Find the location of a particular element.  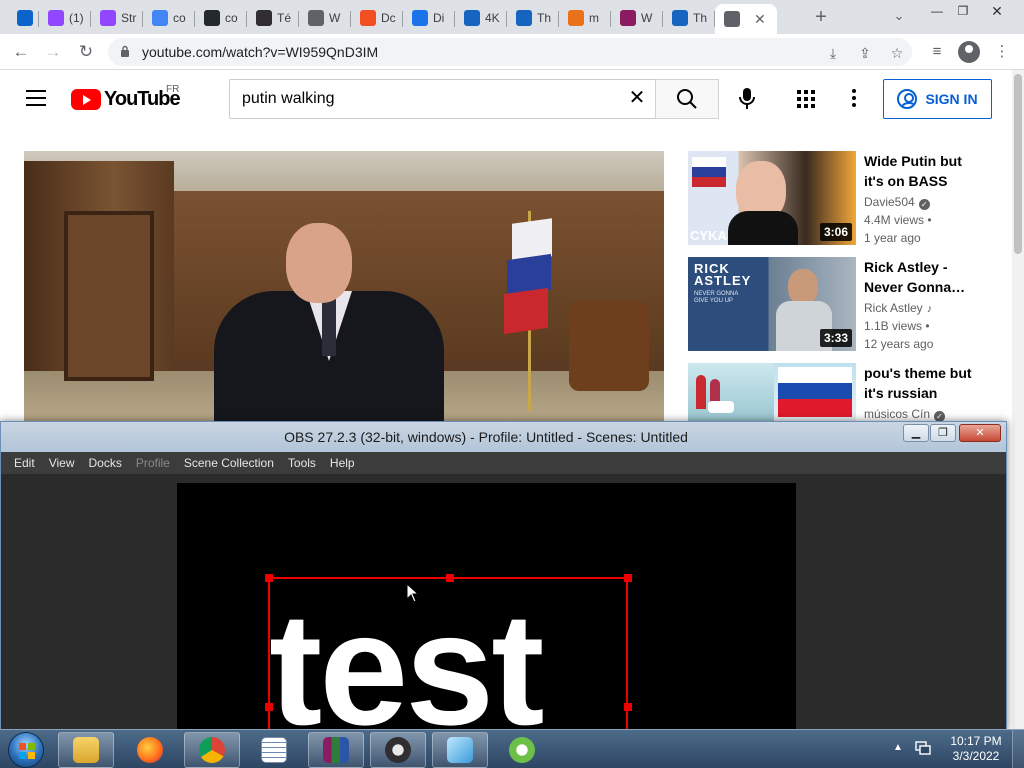

video-thumbnail is located at coordinates (772, 392).